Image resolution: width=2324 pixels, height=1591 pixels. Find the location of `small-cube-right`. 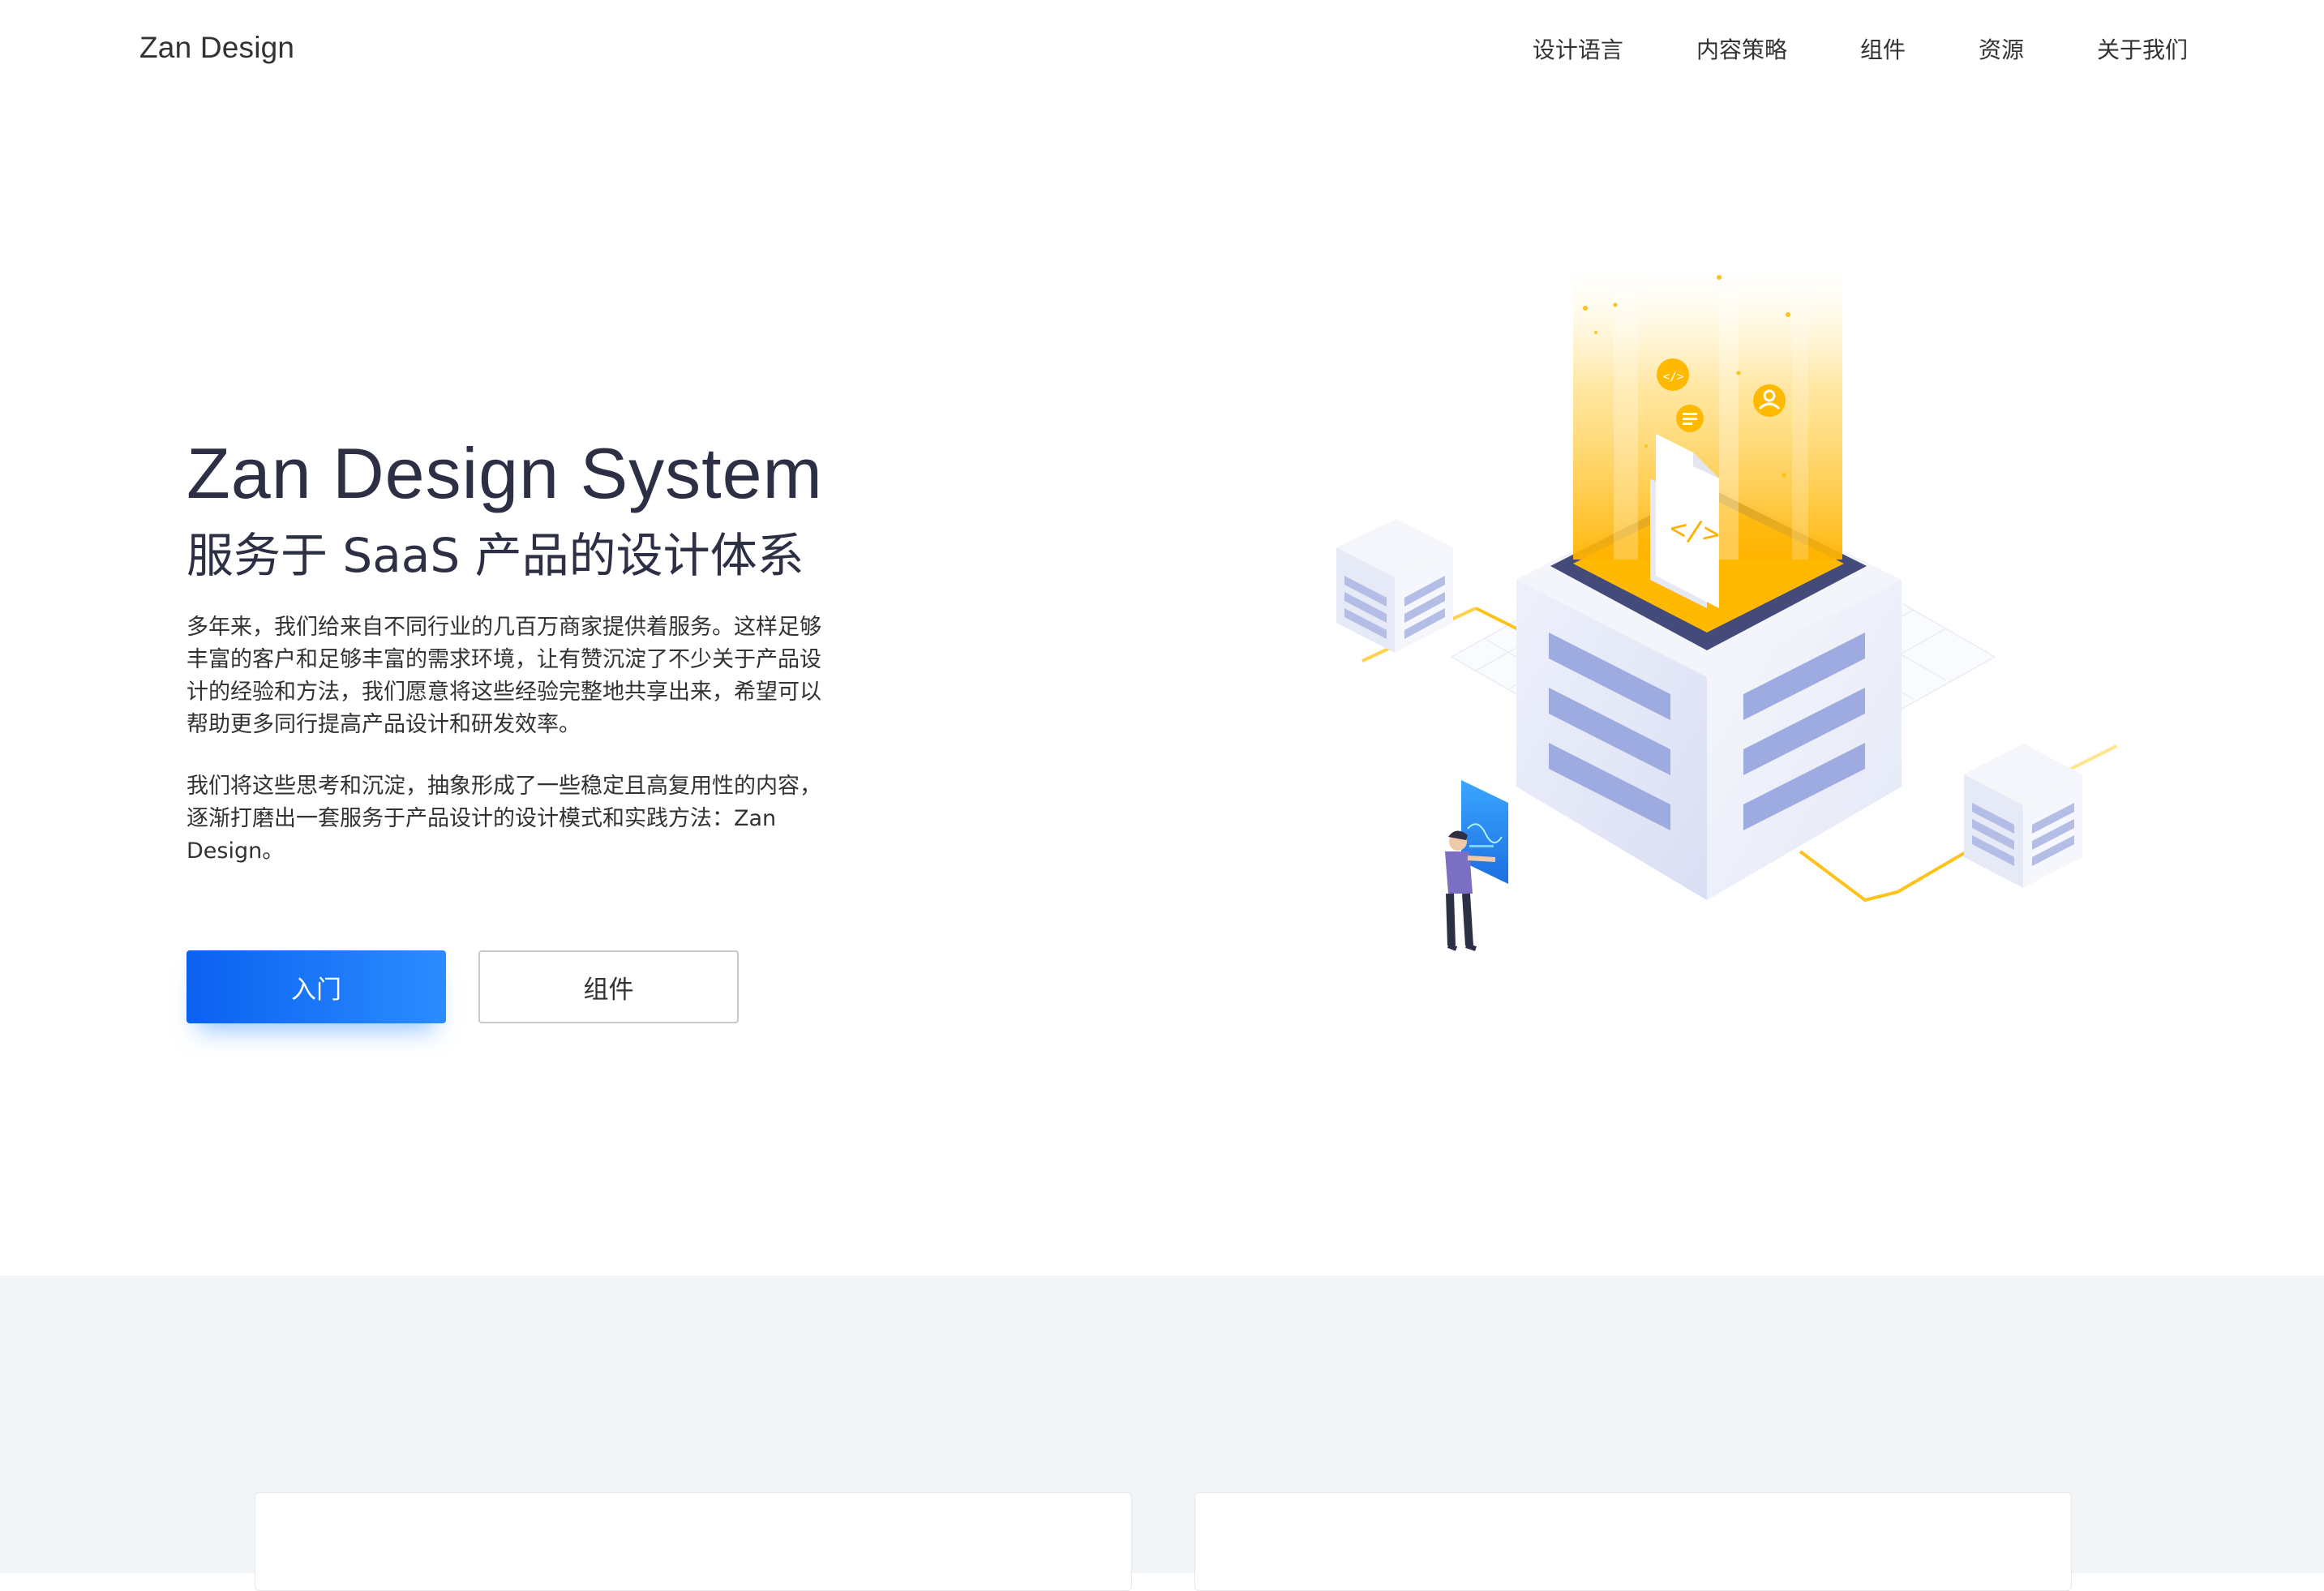

small-cube-right is located at coordinates (2023, 816).